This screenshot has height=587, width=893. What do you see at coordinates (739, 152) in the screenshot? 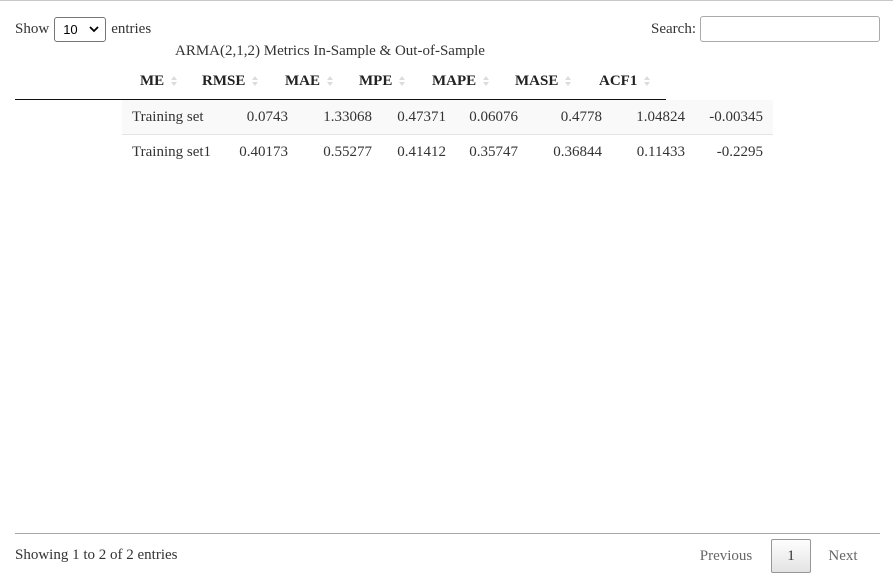
I see `cell-acf1: -0.2295` at bounding box center [739, 152].